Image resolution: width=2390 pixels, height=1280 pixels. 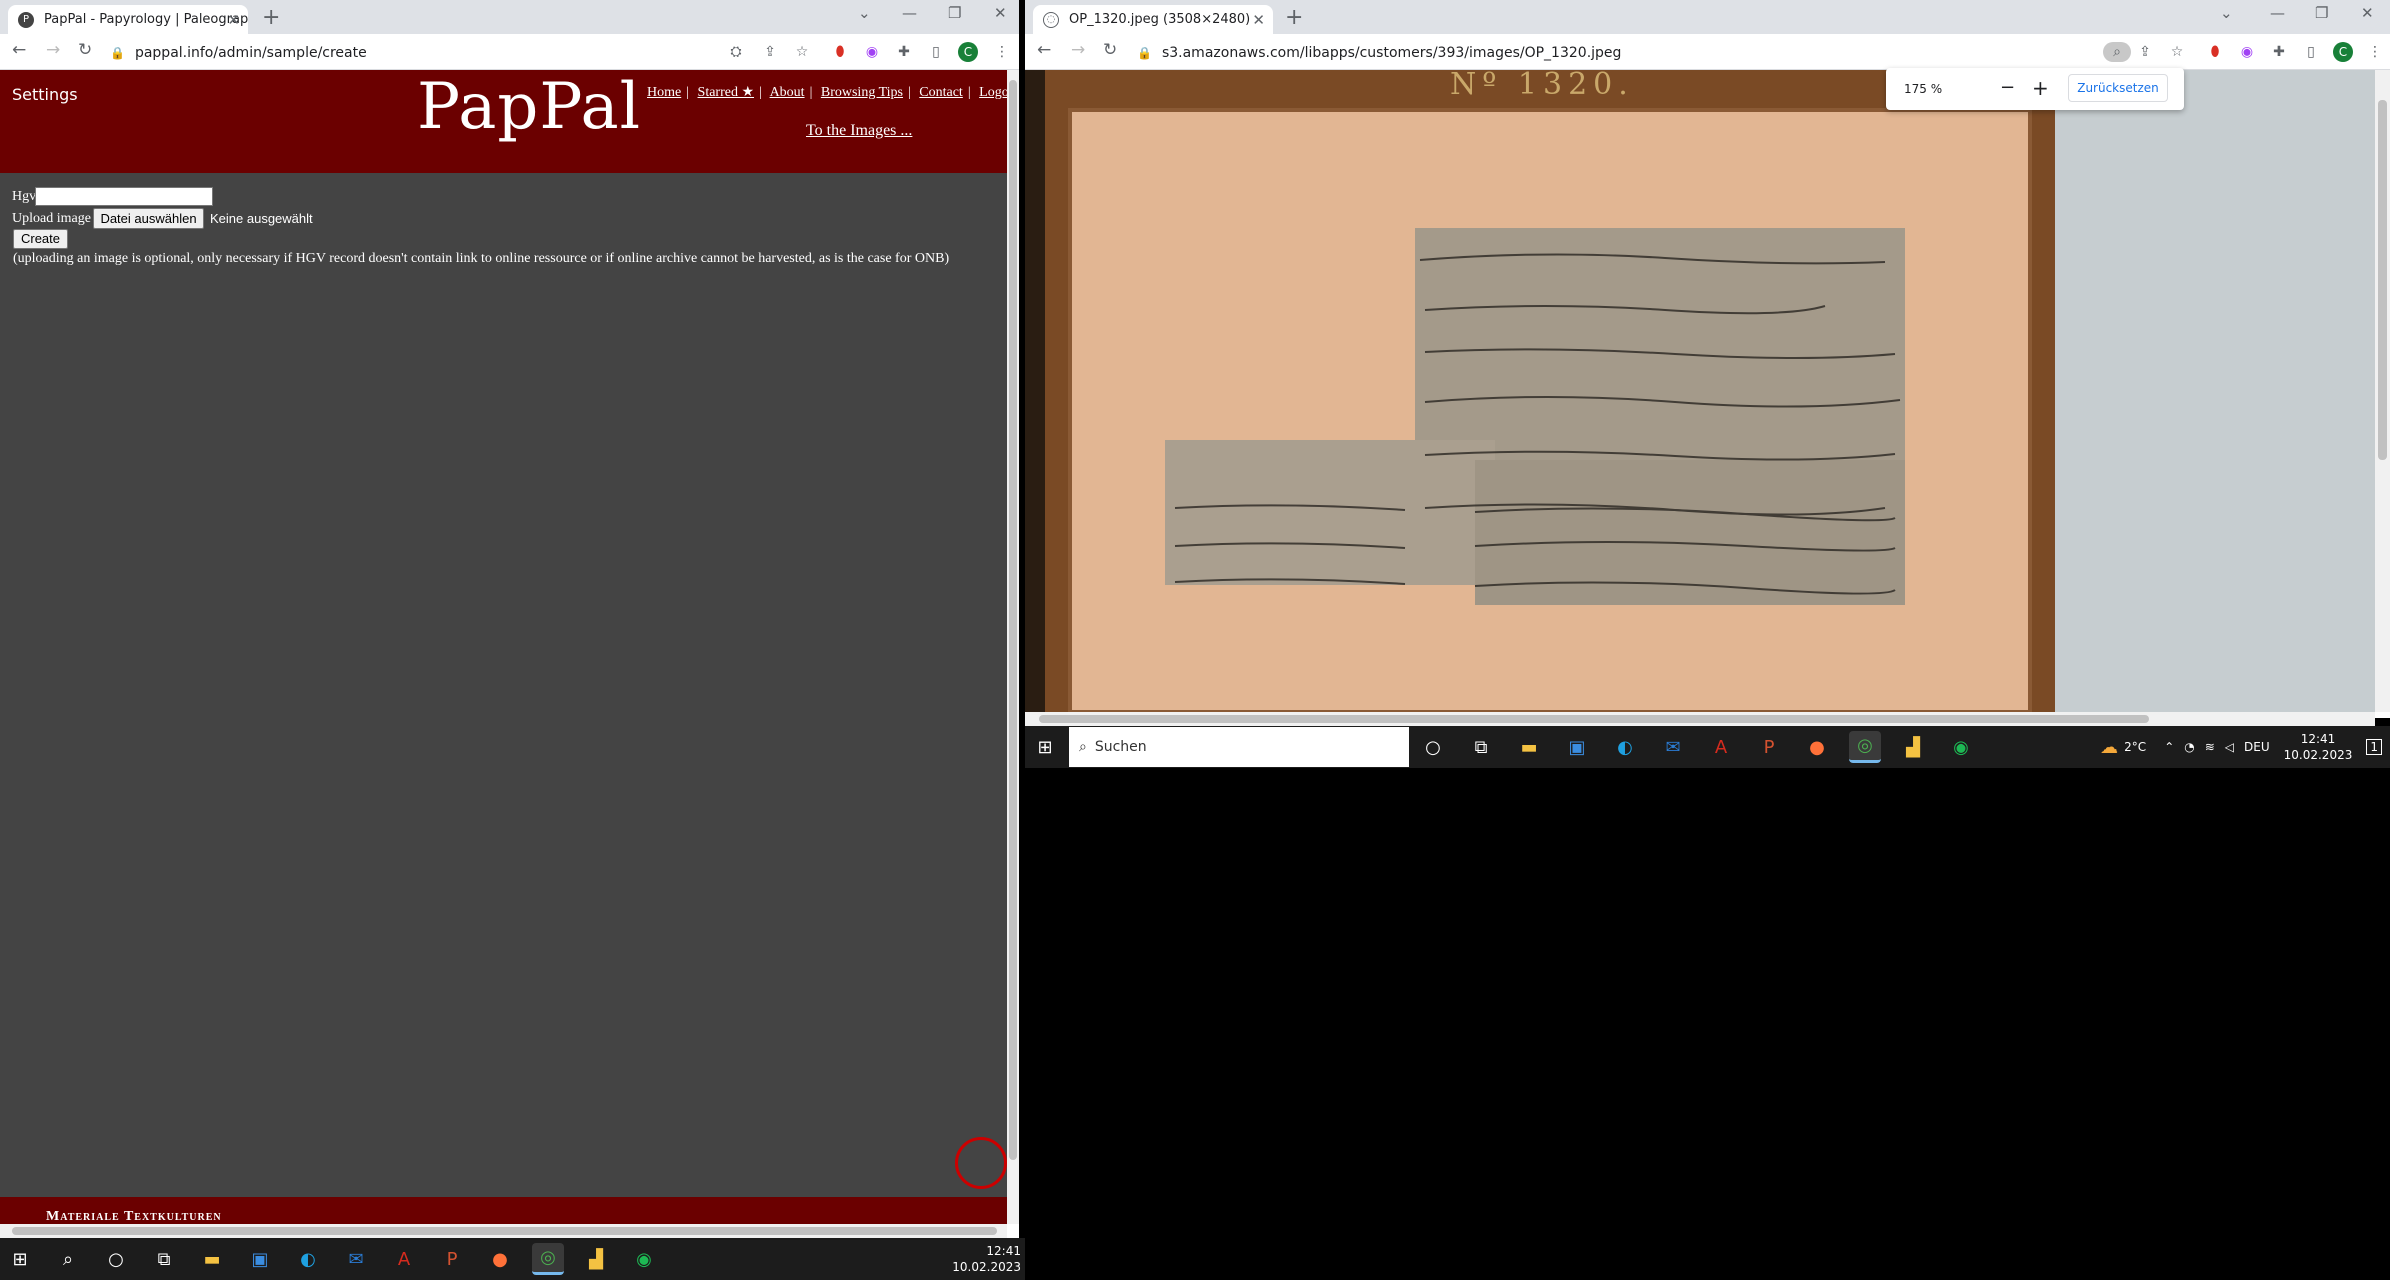 What do you see at coordinates (2210, 747) in the screenshot?
I see `wifi-icon: ≋` at bounding box center [2210, 747].